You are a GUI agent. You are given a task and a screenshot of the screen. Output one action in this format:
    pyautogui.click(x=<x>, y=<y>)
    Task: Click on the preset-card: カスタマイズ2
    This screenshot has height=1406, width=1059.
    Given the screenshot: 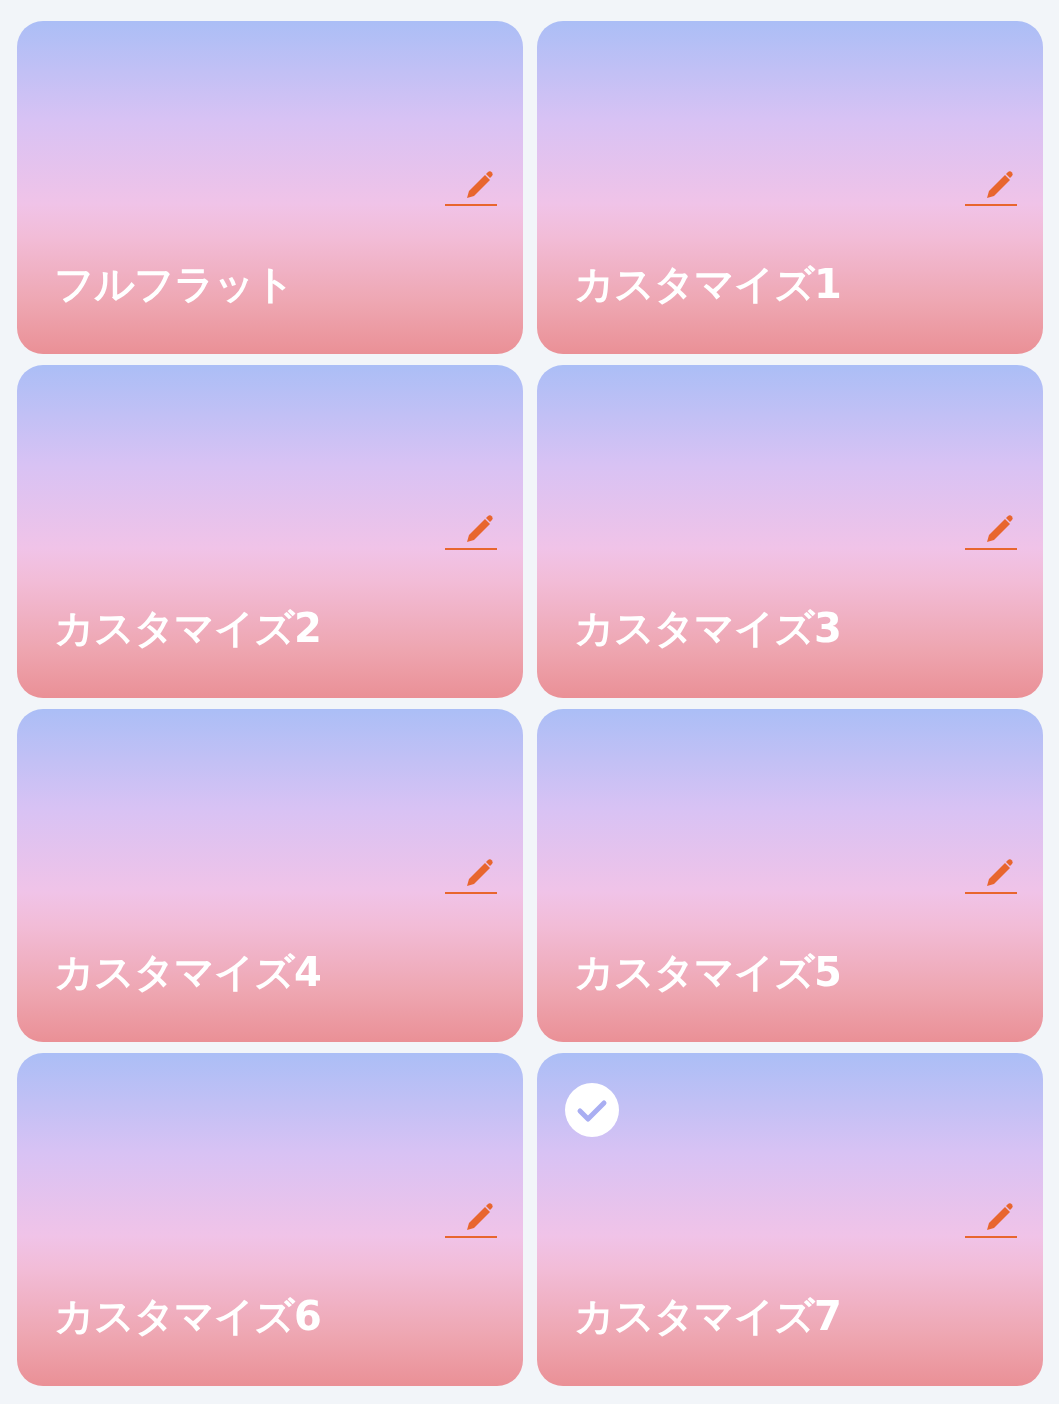 What is the action you would take?
    pyautogui.click(x=270, y=531)
    